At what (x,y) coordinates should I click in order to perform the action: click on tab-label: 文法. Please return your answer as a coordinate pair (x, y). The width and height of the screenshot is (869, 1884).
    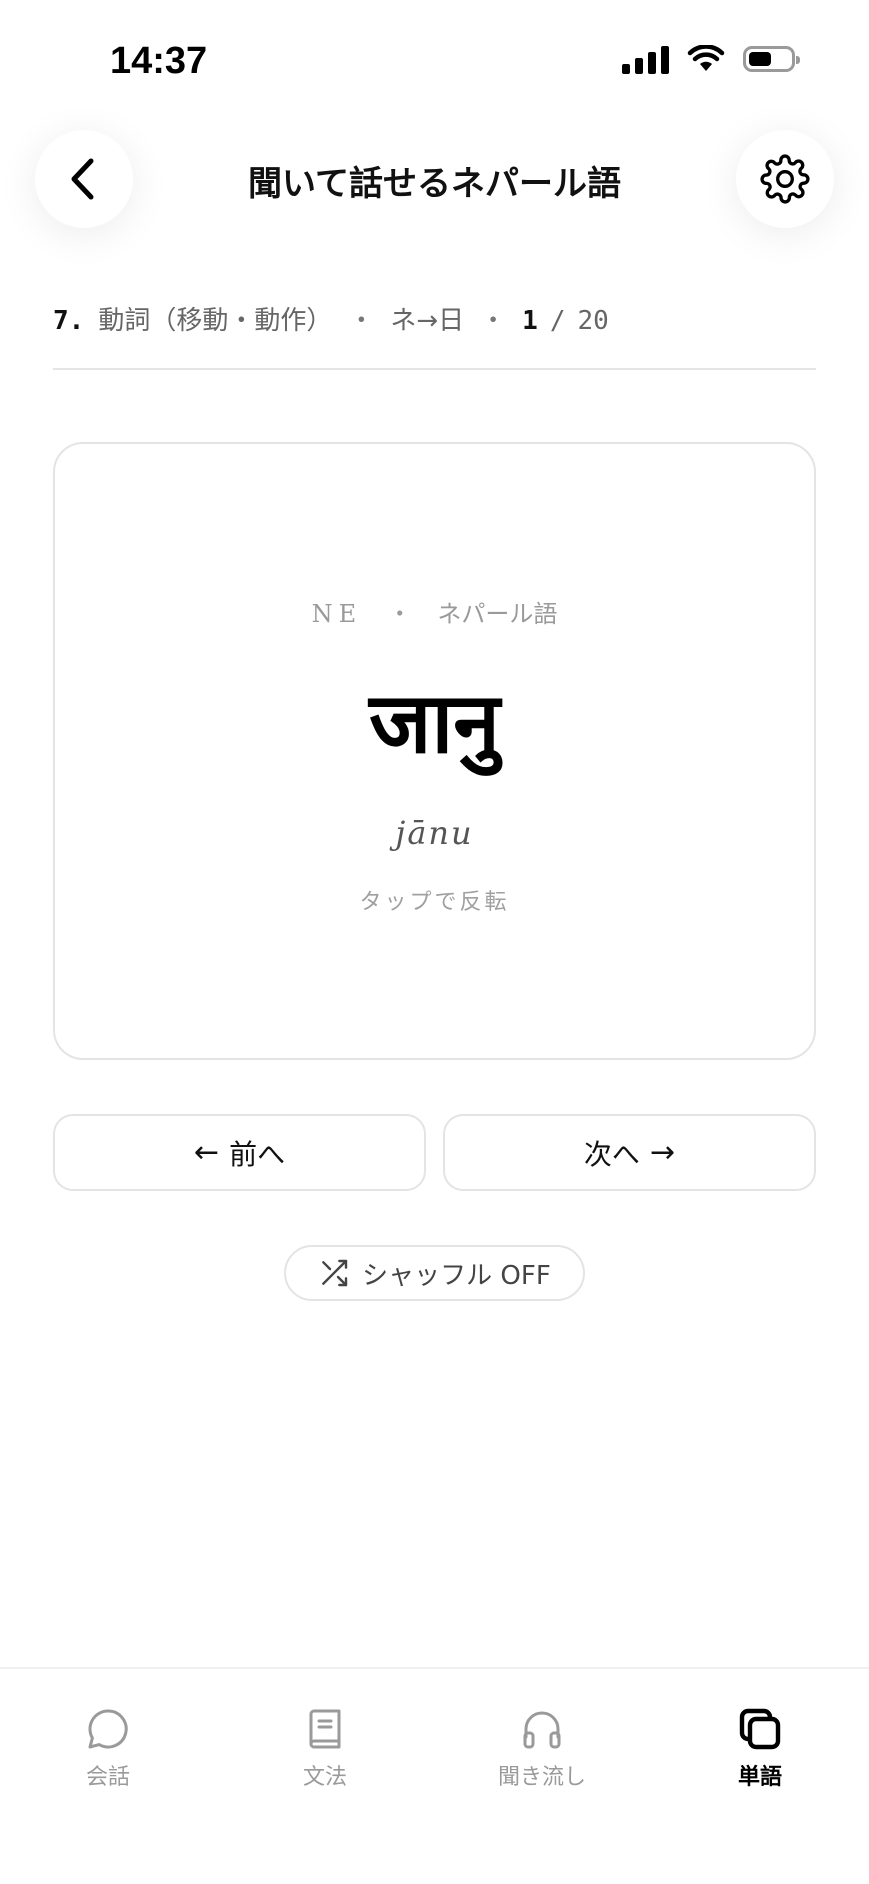
    Looking at the image, I should click on (324, 1777).